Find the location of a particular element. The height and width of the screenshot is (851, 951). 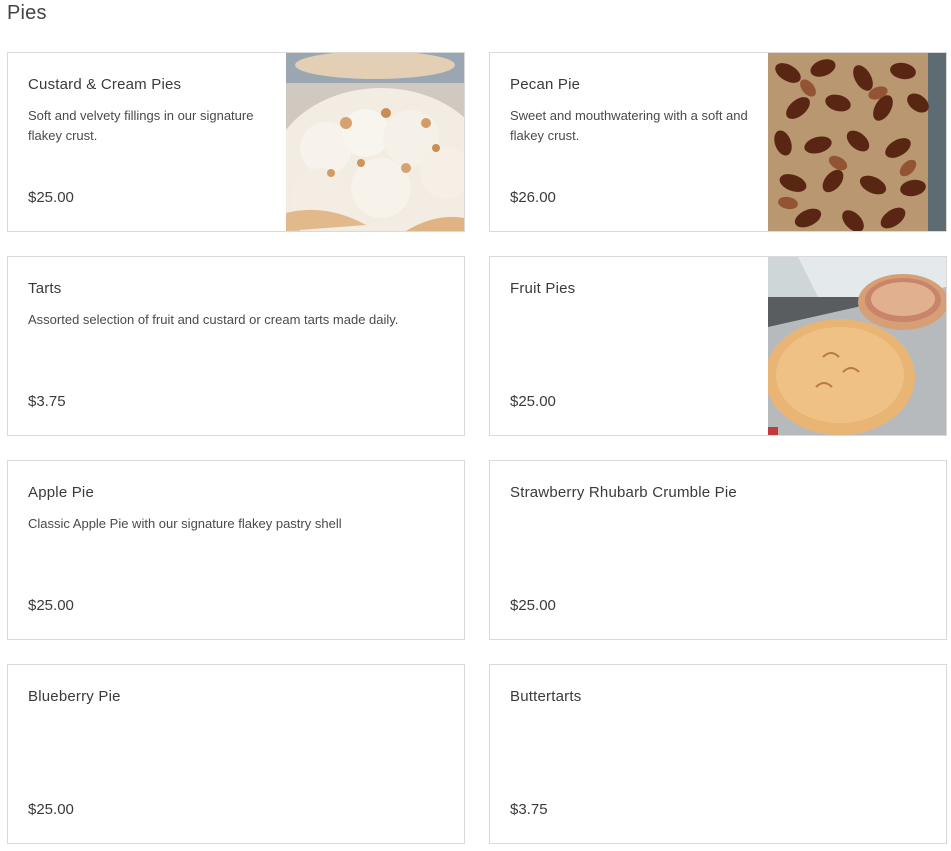

menu-item-card: Buttertarts $3.75 is located at coordinates (718, 754).